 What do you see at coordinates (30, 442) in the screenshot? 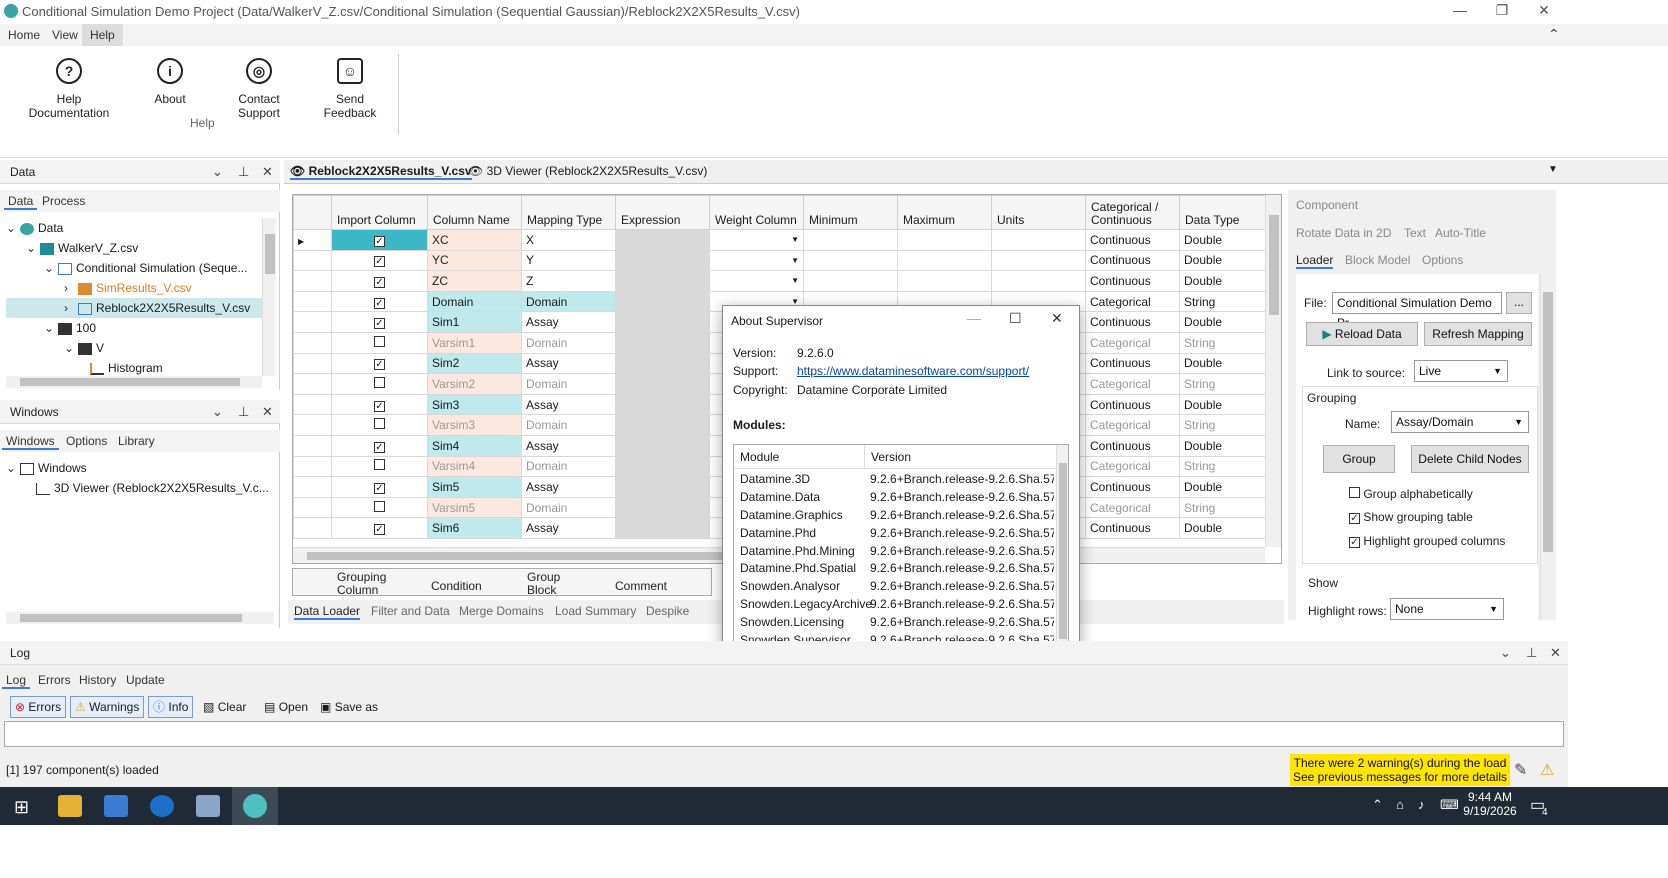
I see `tab-windows: Windows` at bounding box center [30, 442].